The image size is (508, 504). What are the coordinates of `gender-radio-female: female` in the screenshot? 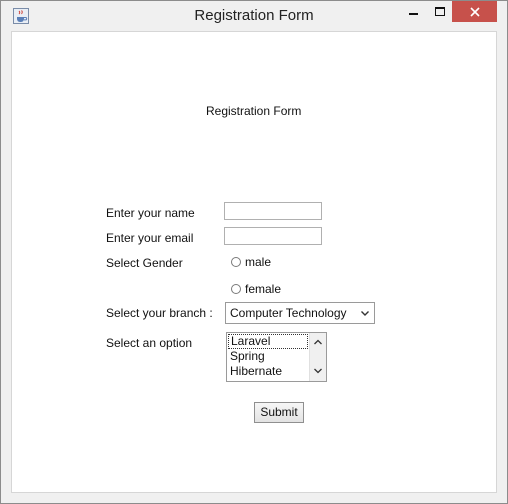 It's located at (256, 289).